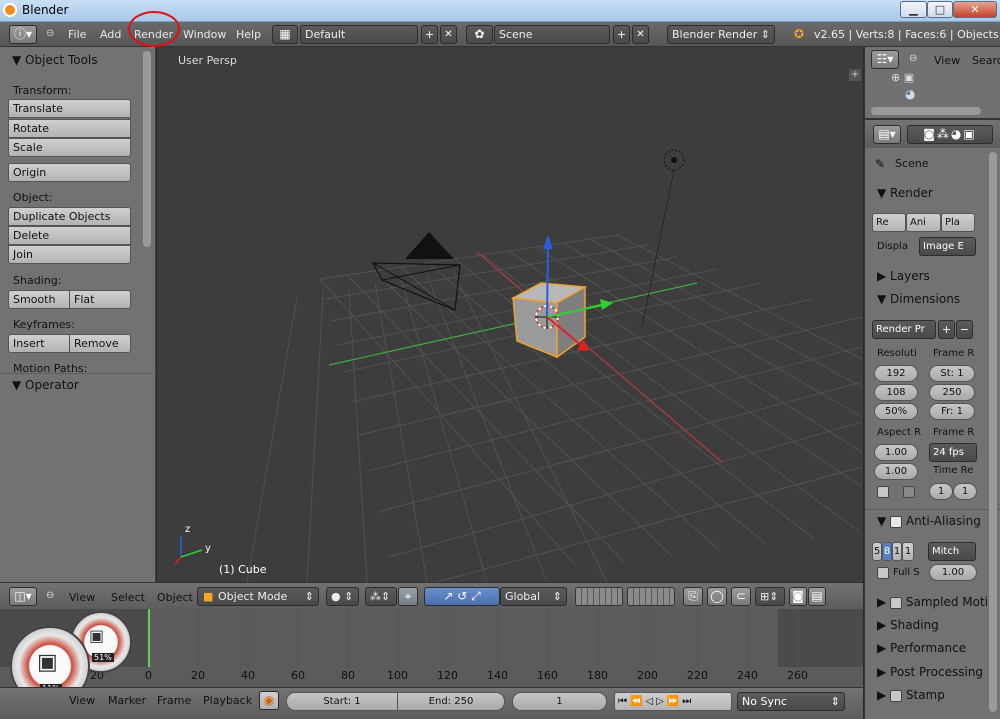 The image size is (1000, 719). I want to click on properties-context-tabs: ◙⁂◕▣, so click(950, 134).